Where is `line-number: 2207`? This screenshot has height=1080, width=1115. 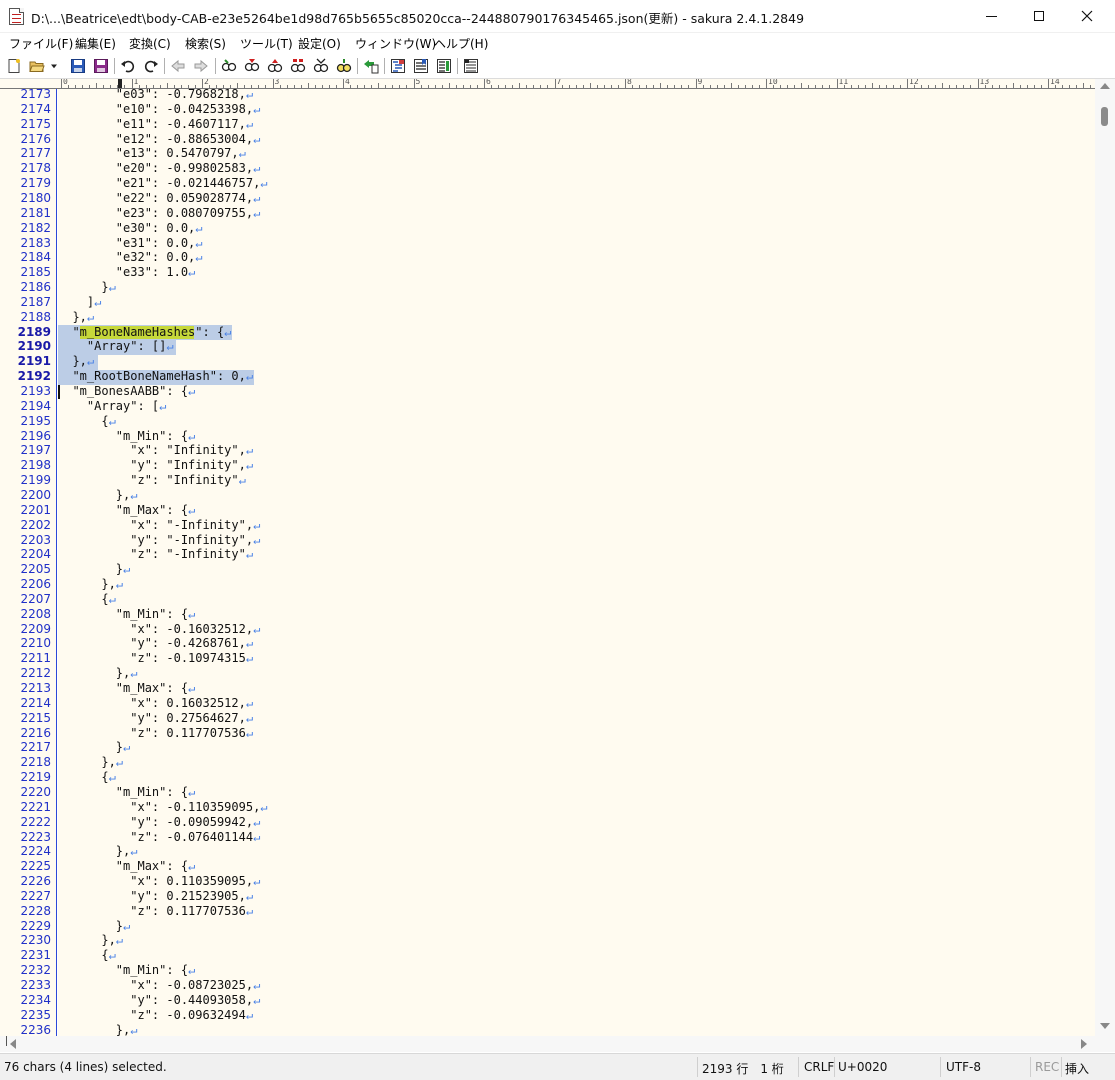
line-number: 2207 is located at coordinates (25, 599).